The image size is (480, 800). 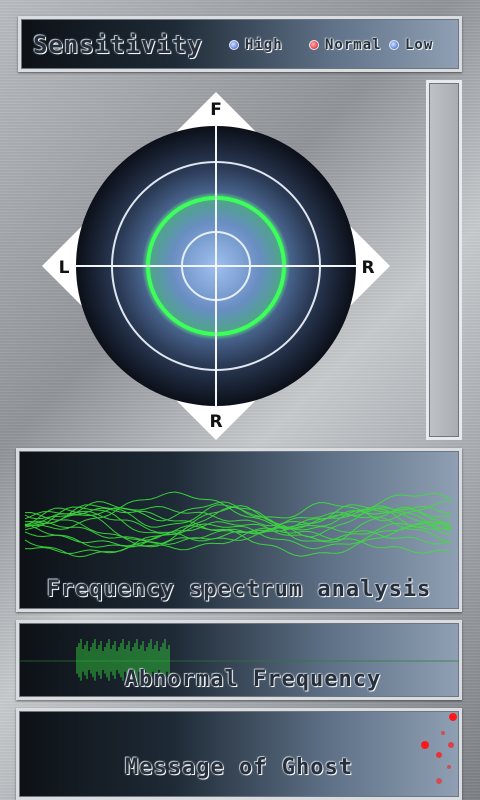 What do you see at coordinates (439, 748) in the screenshot?
I see `ghost-dots` at bounding box center [439, 748].